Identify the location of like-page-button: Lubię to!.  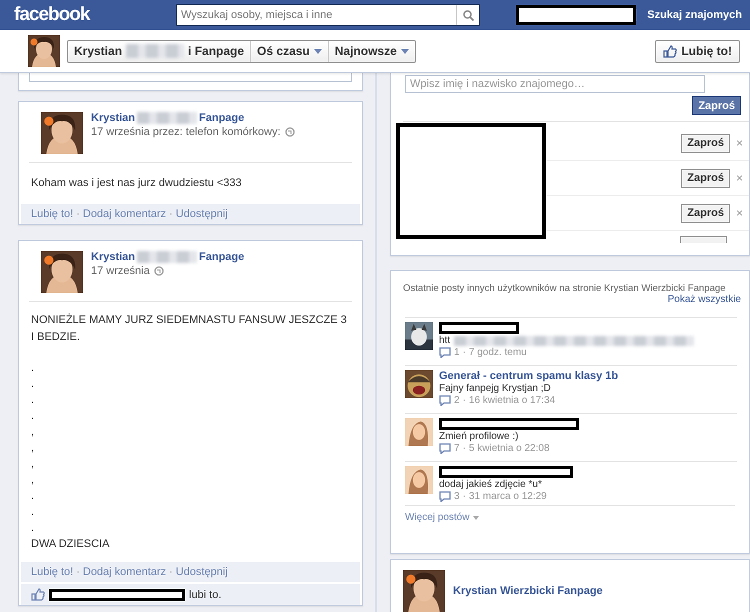
(697, 51).